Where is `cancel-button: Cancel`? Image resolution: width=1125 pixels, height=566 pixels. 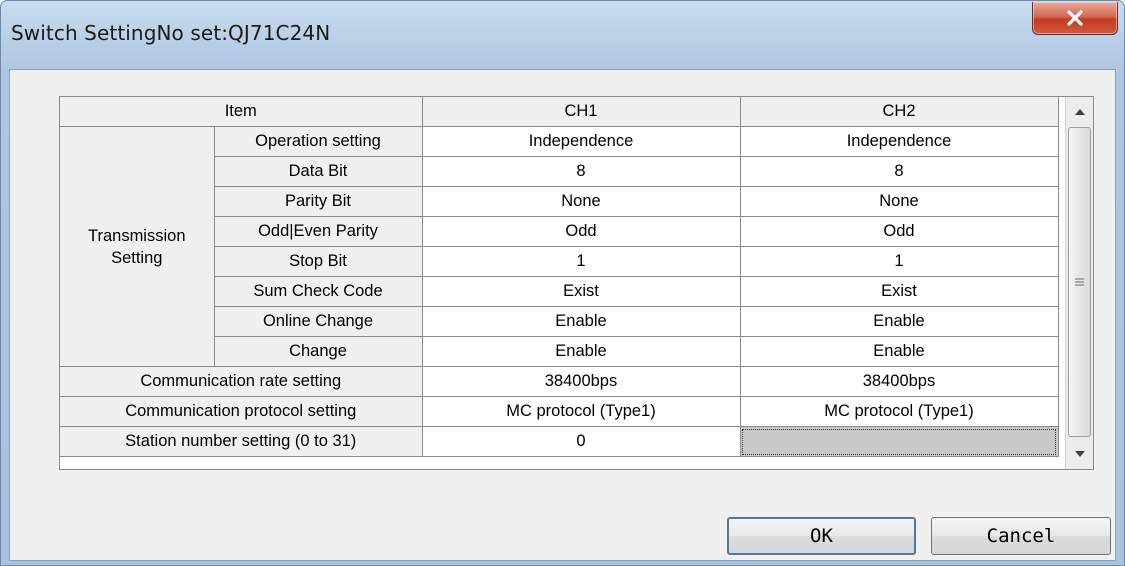 cancel-button: Cancel is located at coordinates (1021, 536).